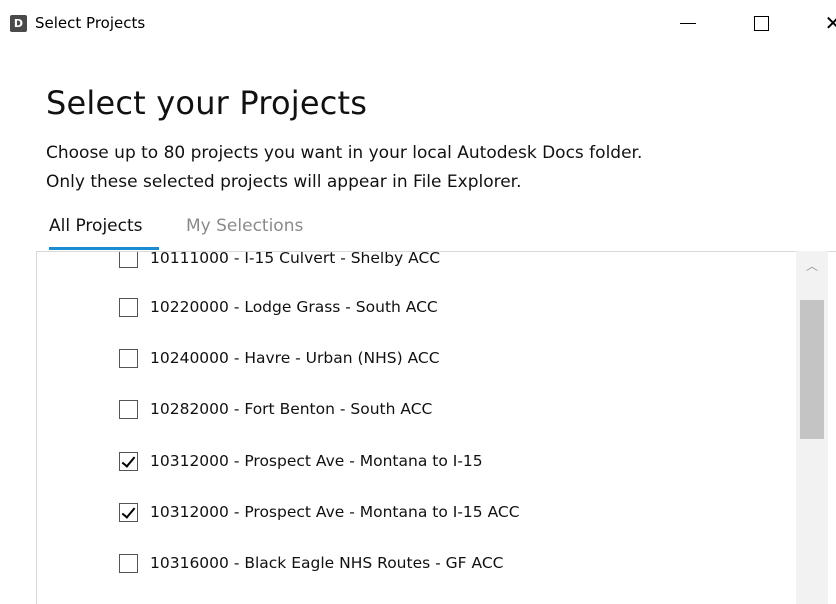  What do you see at coordinates (812, 369) in the screenshot?
I see `scrollbar-thumb` at bounding box center [812, 369].